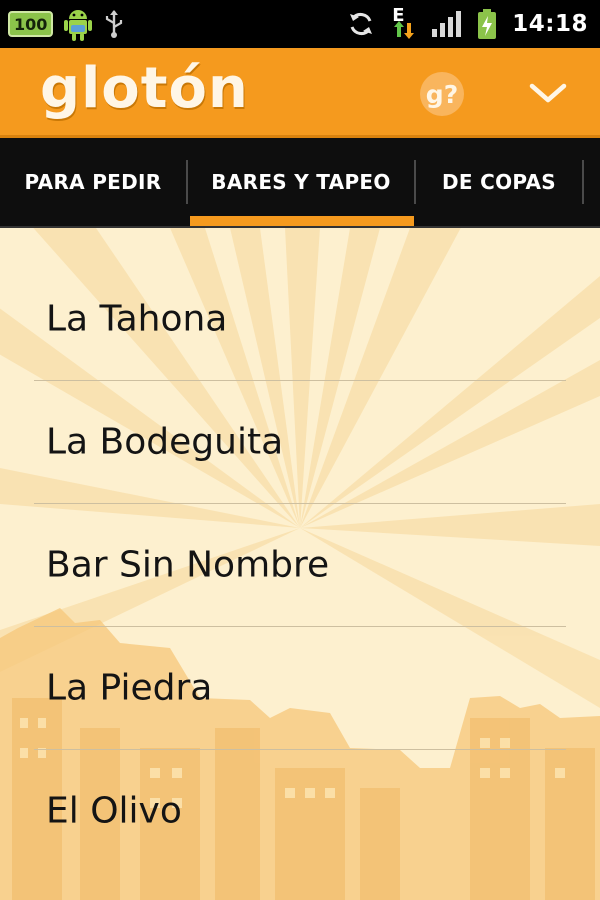 The height and width of the screenshot is (900, 600). I want to click on status-bar: 100 E 14:18, so click(300, 24).